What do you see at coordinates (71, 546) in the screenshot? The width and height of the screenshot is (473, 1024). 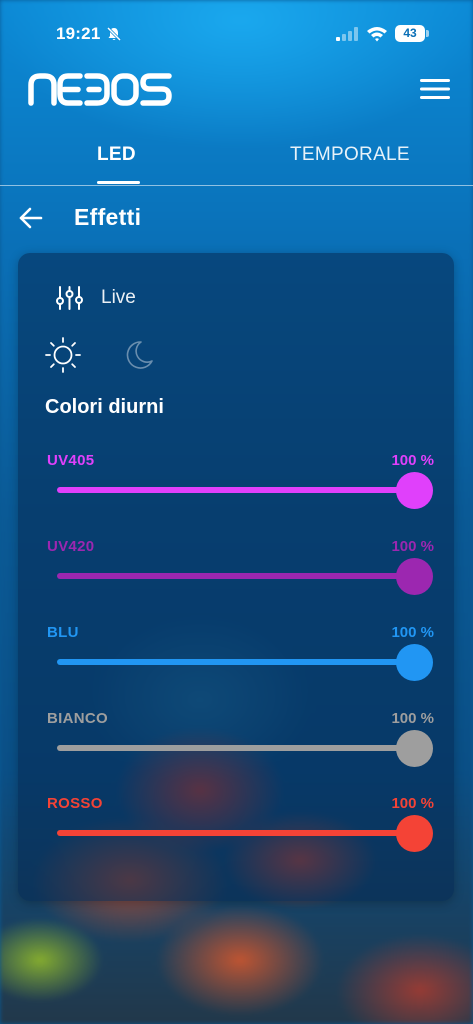 I see `channel-label: UV420` at bounding box center [71, 546].